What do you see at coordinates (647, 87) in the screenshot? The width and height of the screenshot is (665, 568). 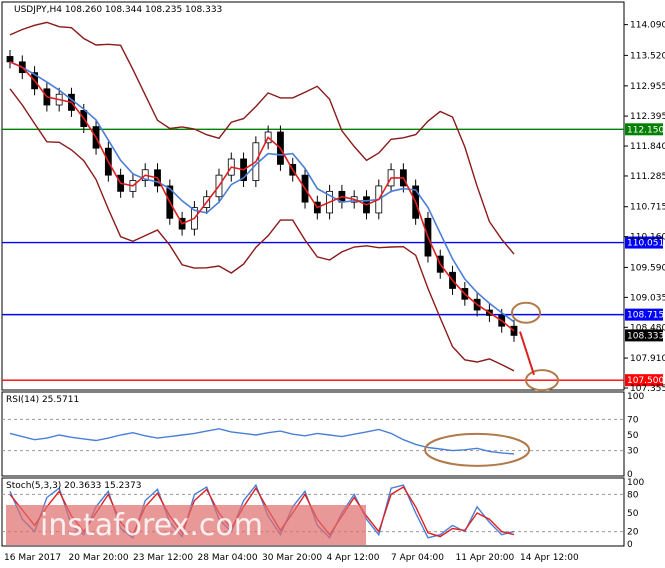 I see `price-tick-label: 112.955` at bounding box center [647, 87].